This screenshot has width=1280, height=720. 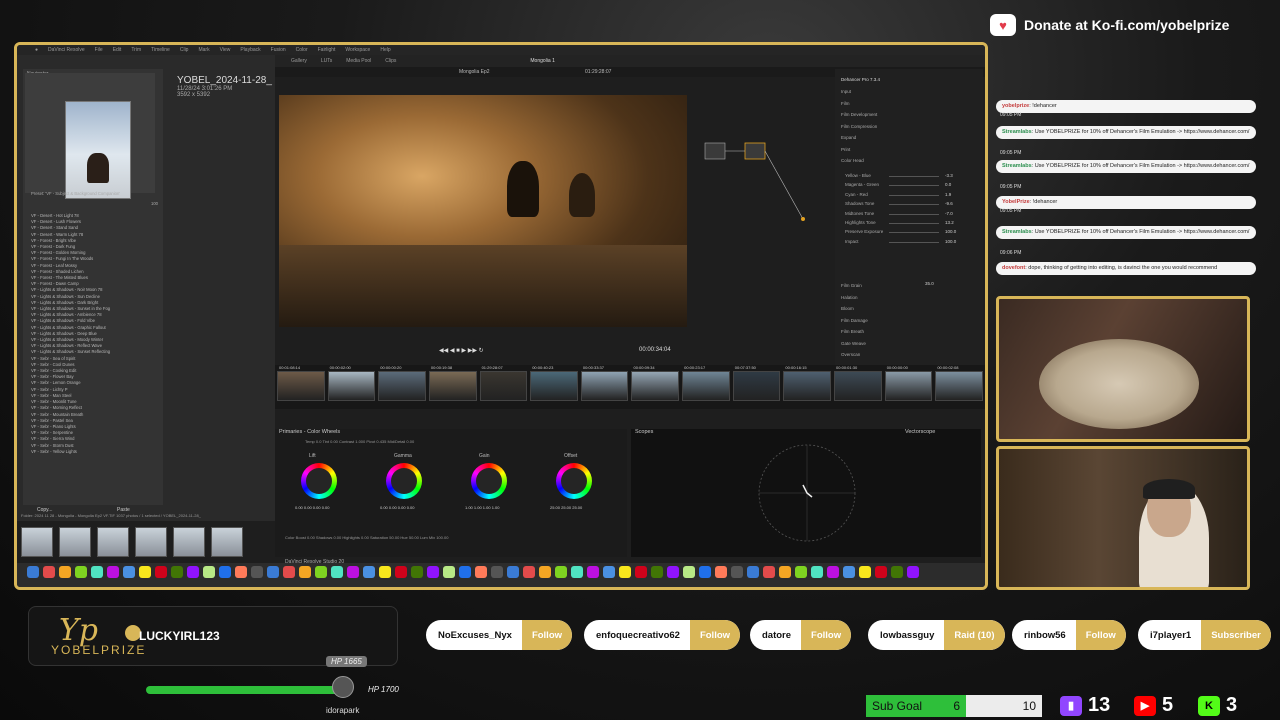 I want to click on timeline-clip: 00:00:16:15, so click(x=807, y=383).